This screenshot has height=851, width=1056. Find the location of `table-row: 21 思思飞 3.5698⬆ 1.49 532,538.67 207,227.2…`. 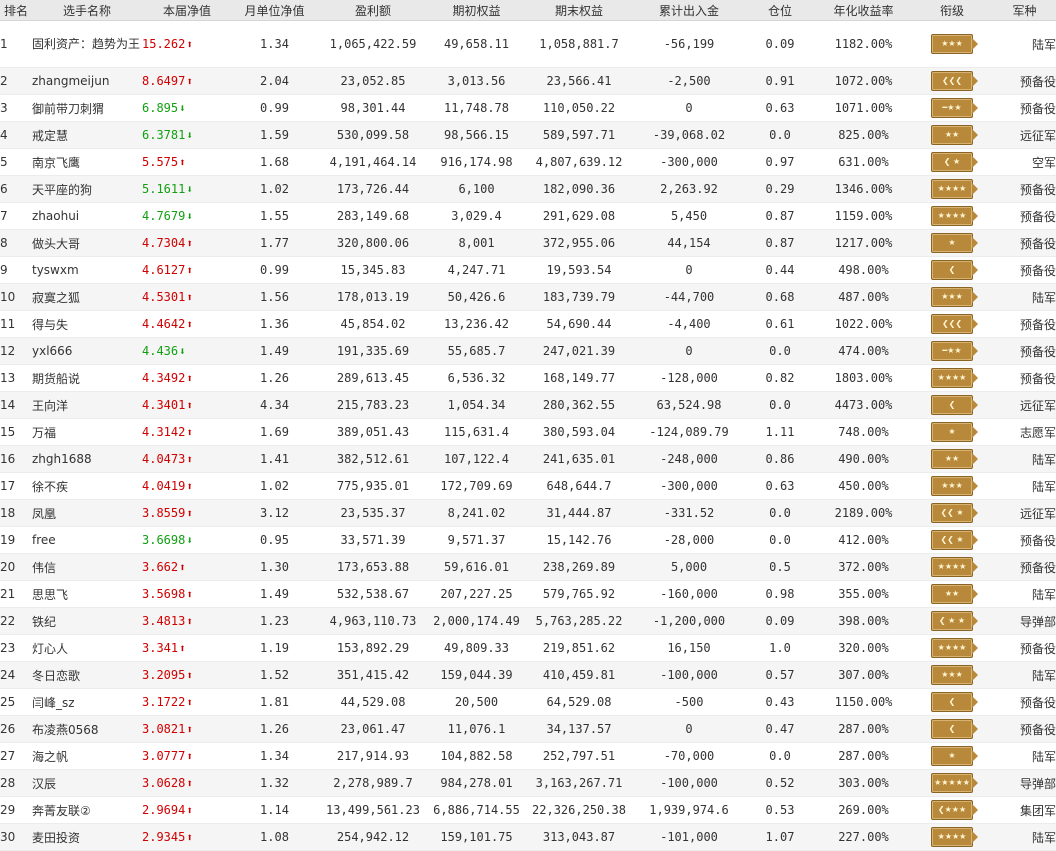

table-row: 21 思思飞 3.5698⬆ 1.49 532,538.67 207,227.2… is located at coordinates (528, 594).